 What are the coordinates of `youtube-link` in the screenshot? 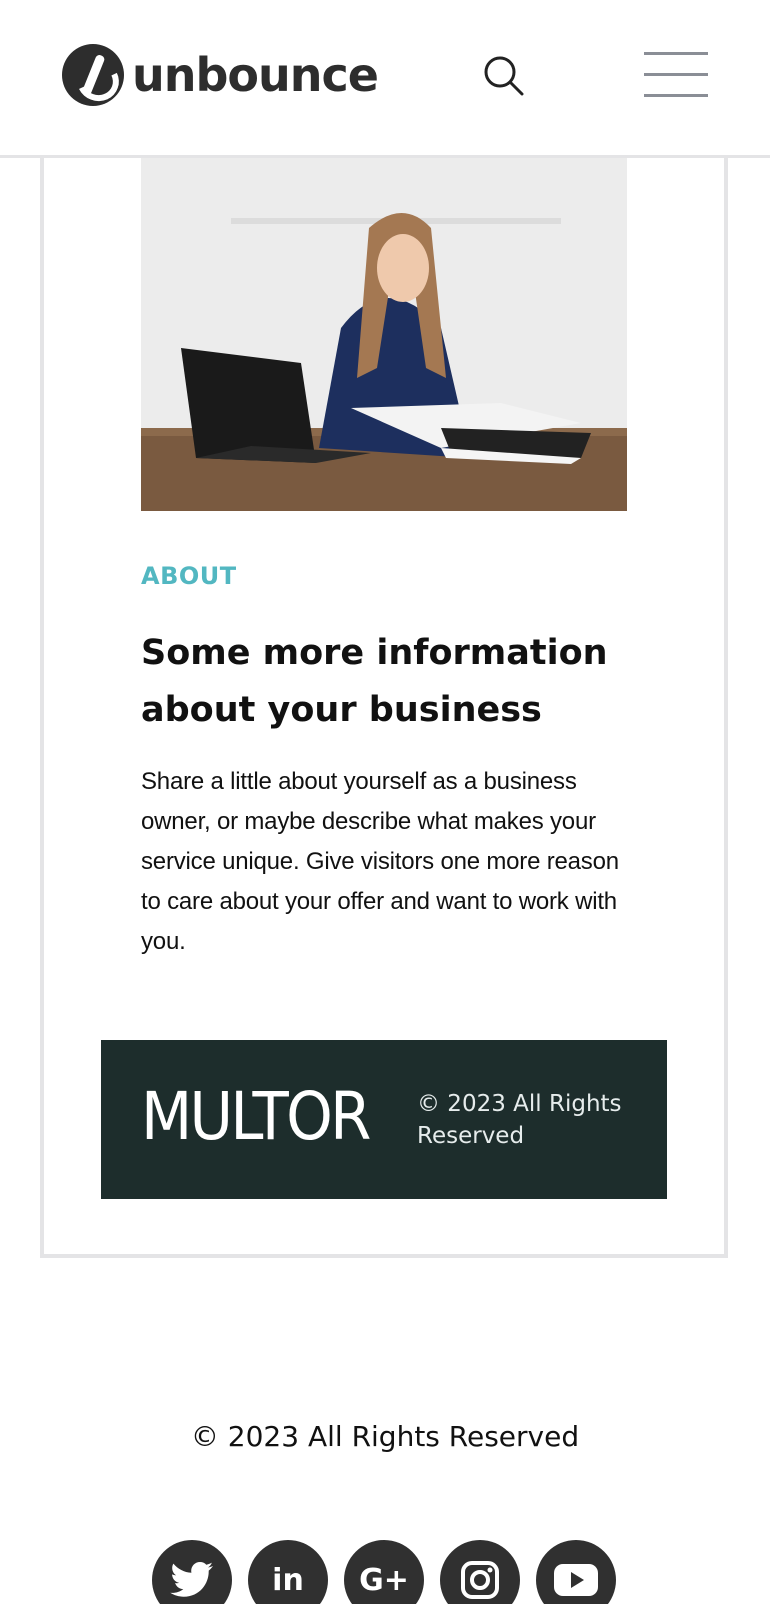 It's located at (576, 1572).